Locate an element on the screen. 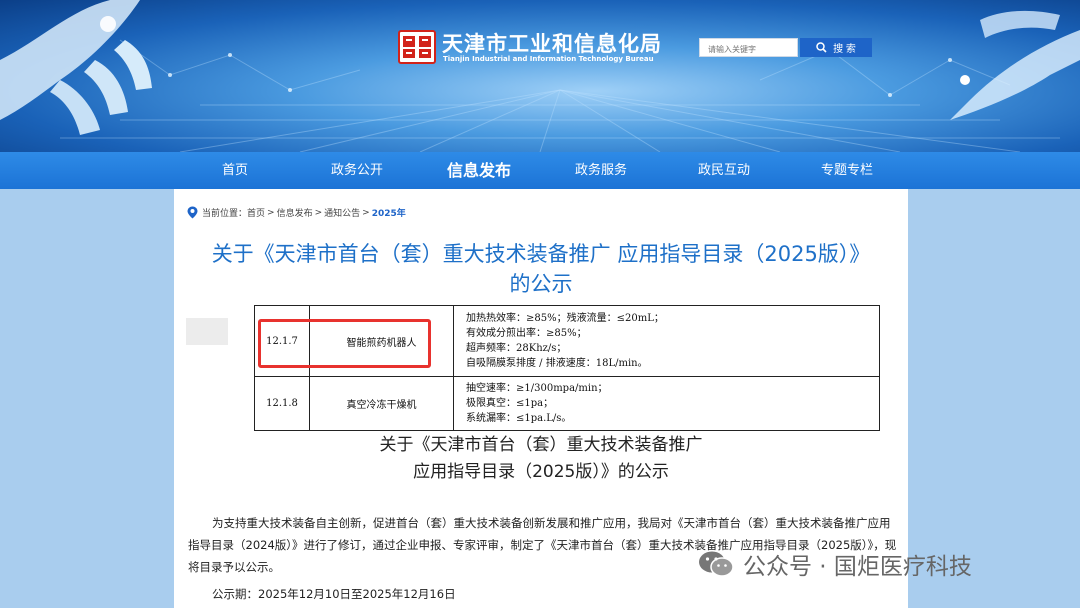 The height and width of the screenshot is (608, 1080). spec-line: 自吸隔膜泵排度 / 排液速度：18L/min。 is located at coordinates (557, 364).